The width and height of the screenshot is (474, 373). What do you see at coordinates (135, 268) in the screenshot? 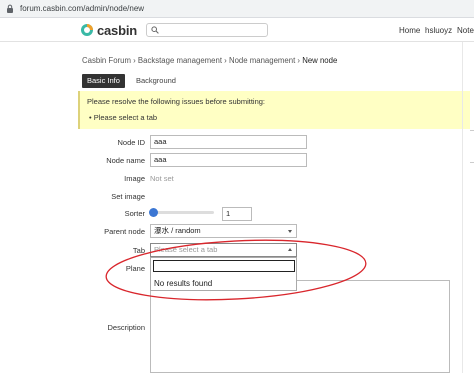
I see `plane-label: Plane` at bounding box center [135, 268].